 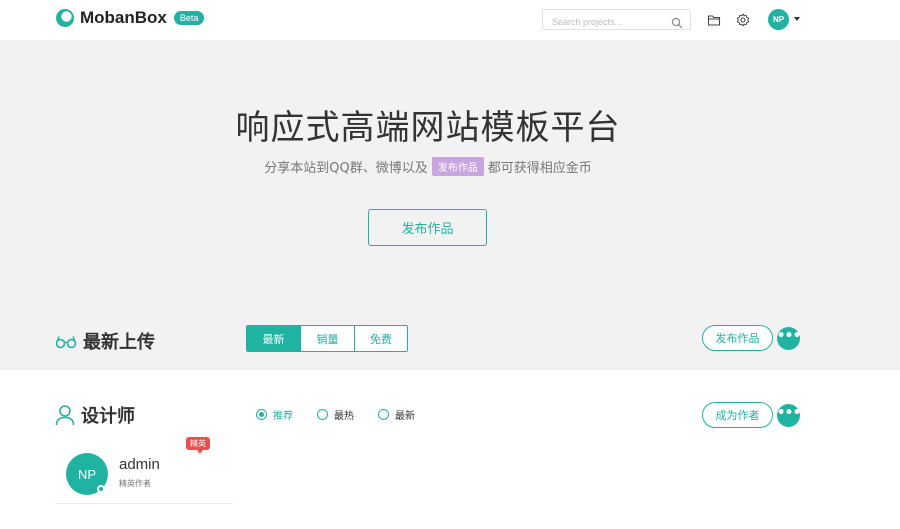 I want to click on online-status-dot, so click(x=101, y=489).